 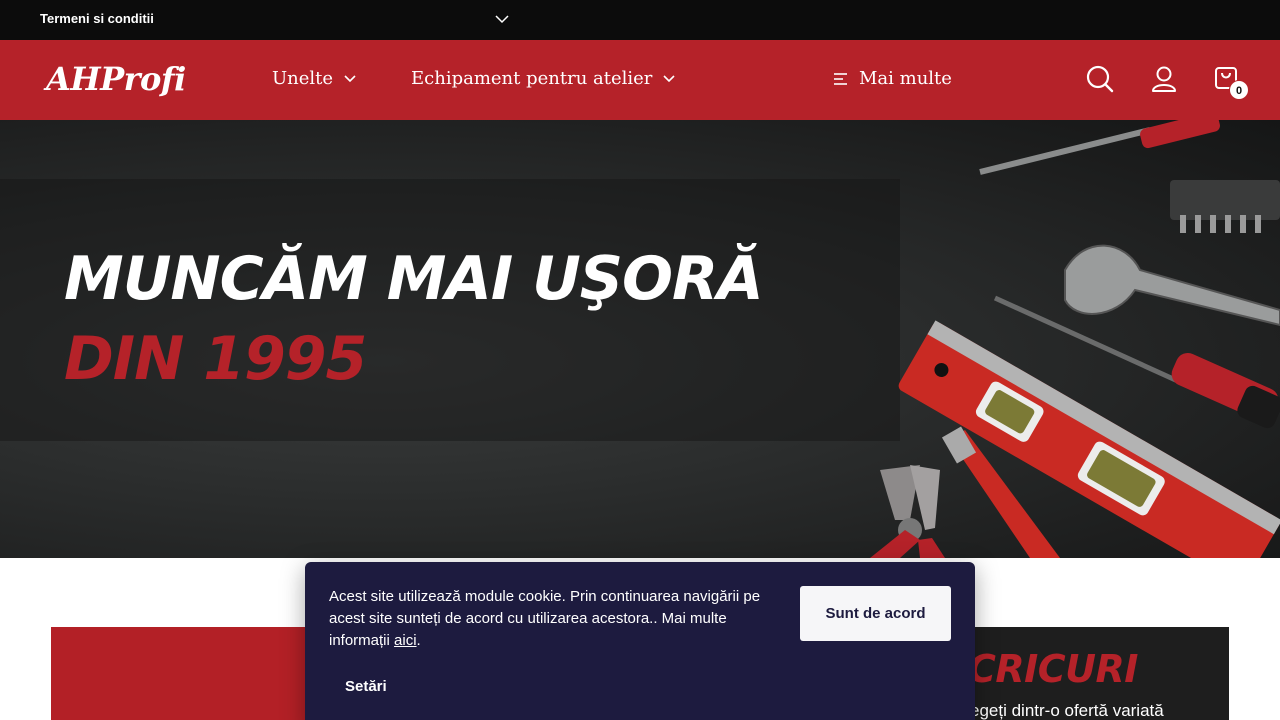 I want to click on top-utility-bar: Termeni si conditii, so click(x=640, y=20).